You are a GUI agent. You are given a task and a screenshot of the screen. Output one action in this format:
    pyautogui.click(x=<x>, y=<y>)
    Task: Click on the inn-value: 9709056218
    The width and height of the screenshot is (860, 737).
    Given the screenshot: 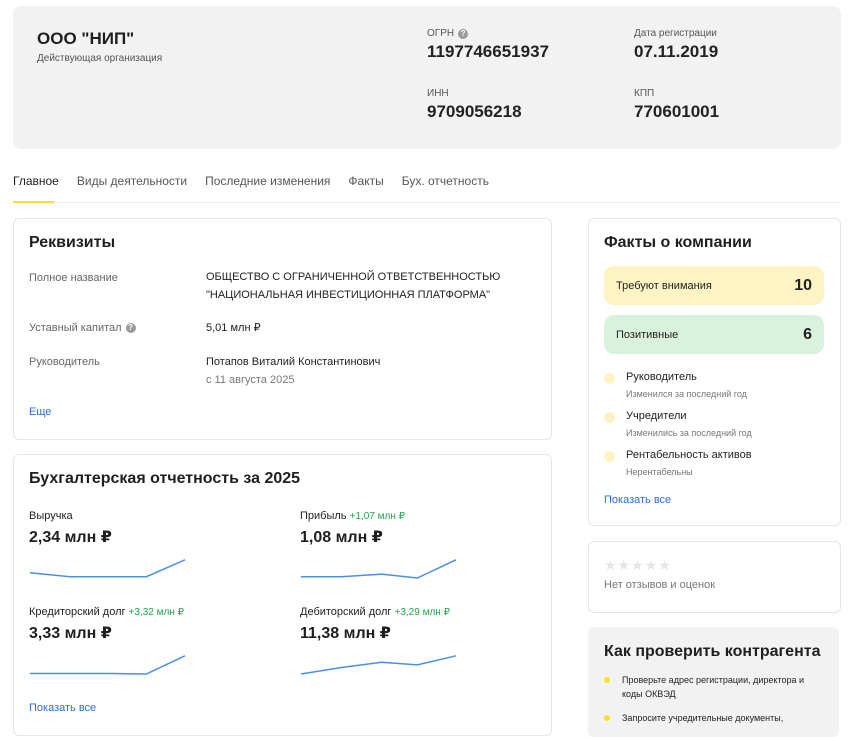 What is the action you would take?
    pyautogui.click(x=474, y=111)
    